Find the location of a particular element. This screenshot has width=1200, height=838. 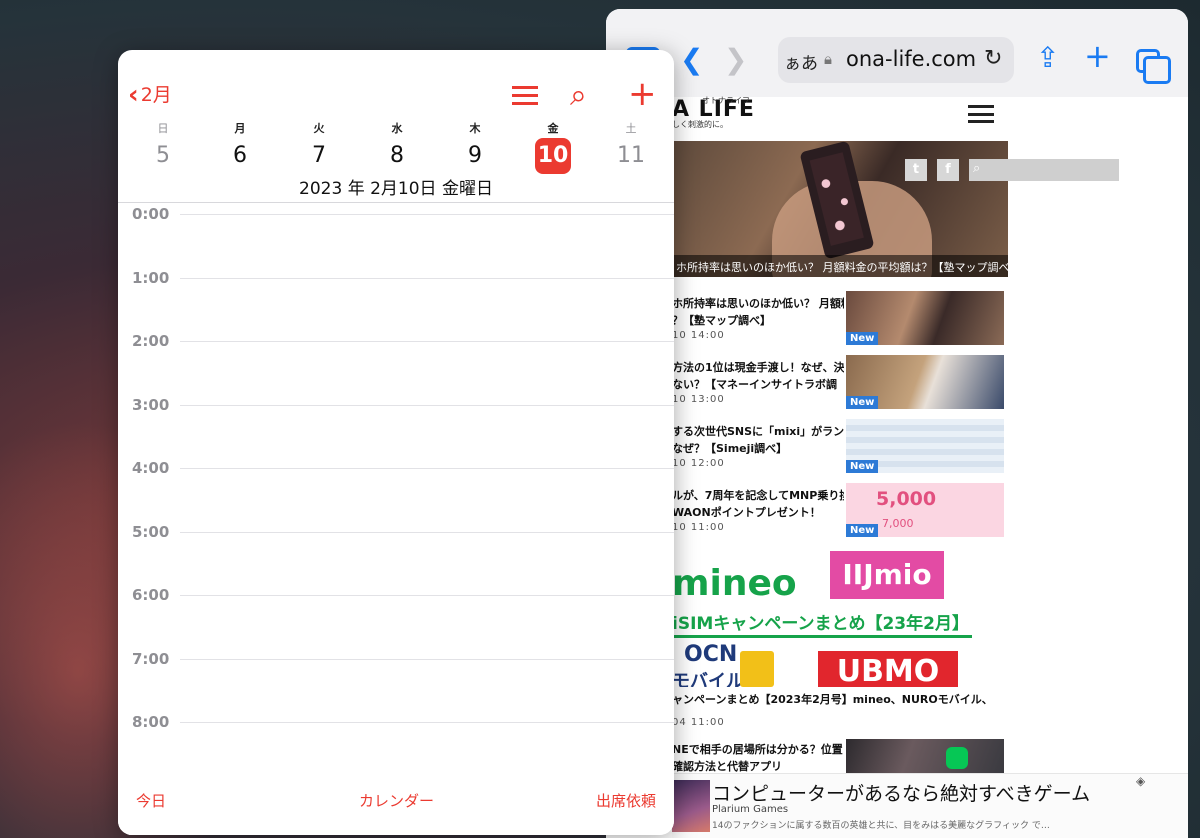

article-date: 10 12:00 is located at coordinates (698, 463).